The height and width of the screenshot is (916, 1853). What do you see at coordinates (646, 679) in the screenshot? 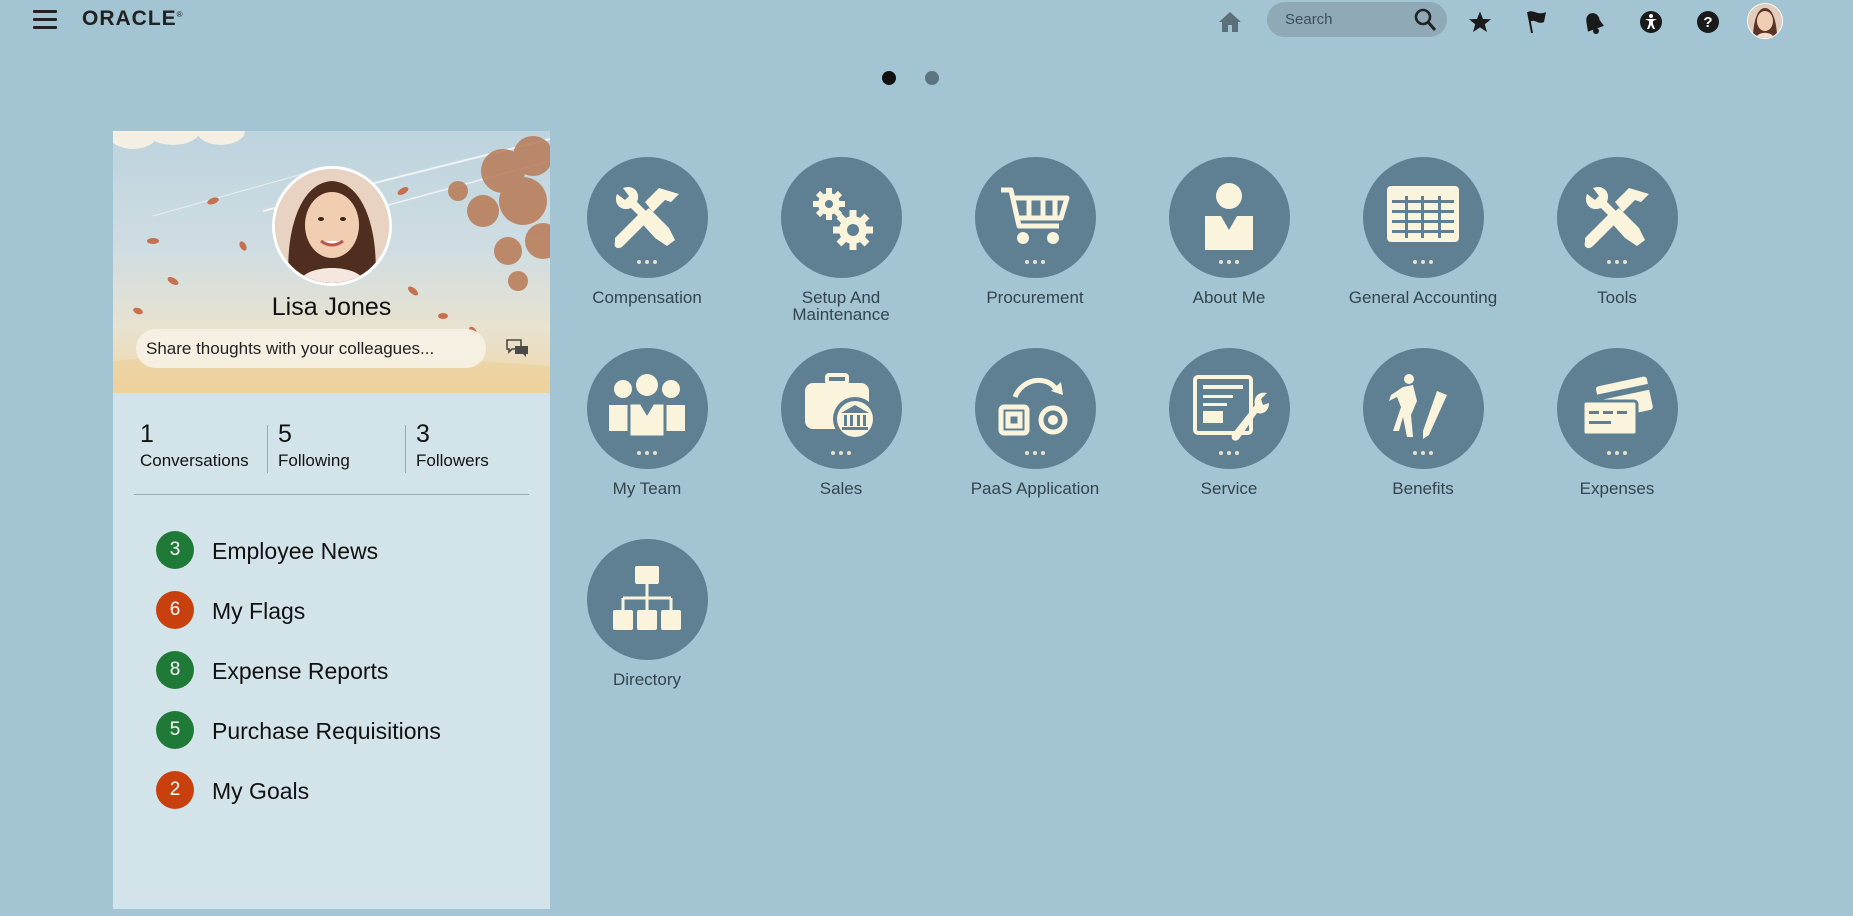
I see `tile-label: Directory` at bounding box center [646, 679].